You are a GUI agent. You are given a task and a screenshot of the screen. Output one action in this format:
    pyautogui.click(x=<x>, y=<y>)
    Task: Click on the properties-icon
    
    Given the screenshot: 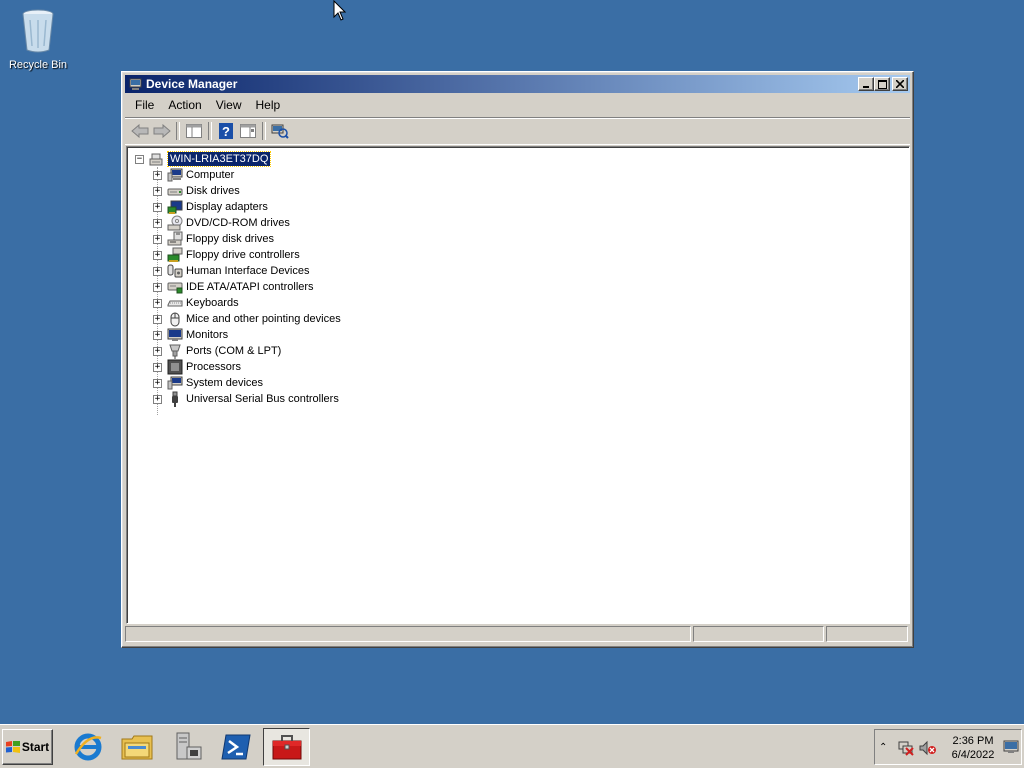 What is the action you would take?
    pyautogui.click(x=248, y=131)
    